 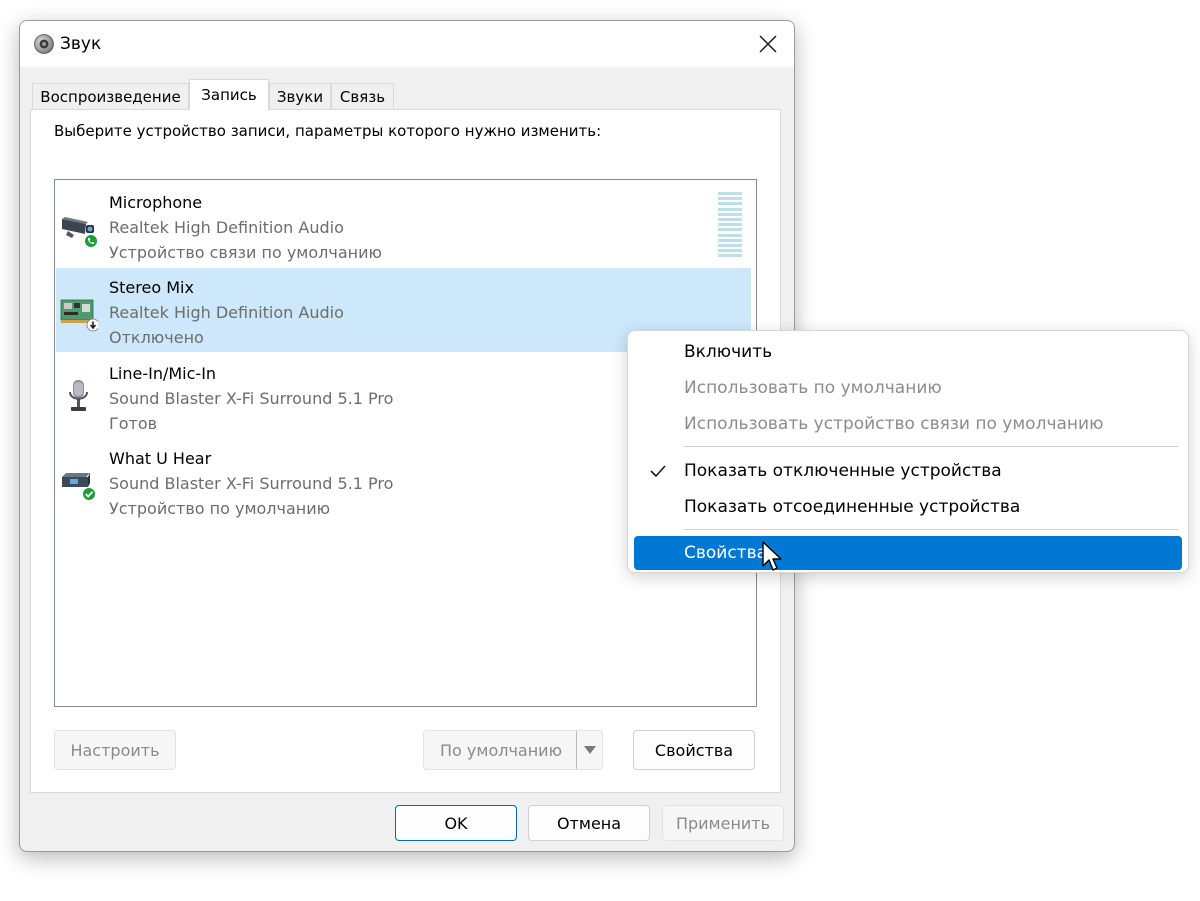 What do you see at coordinates (456, 823) in the screenshot?
I see `ok-button: OK` at bounding box center [456, 823].